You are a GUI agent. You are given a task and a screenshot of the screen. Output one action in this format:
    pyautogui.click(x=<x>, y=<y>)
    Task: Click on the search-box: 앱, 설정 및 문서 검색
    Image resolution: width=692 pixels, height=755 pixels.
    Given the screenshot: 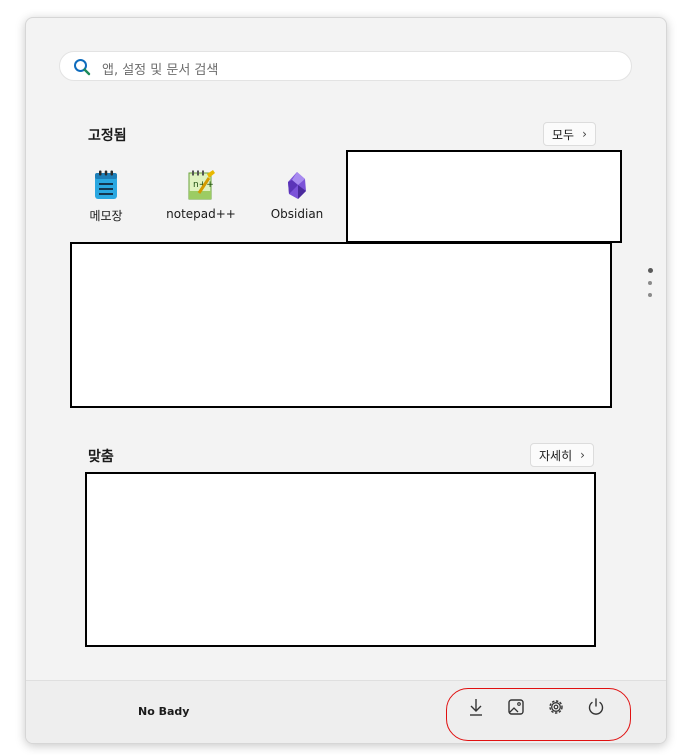 What is the action you would take?
    pyautogui.click(x=345, y=66)
    